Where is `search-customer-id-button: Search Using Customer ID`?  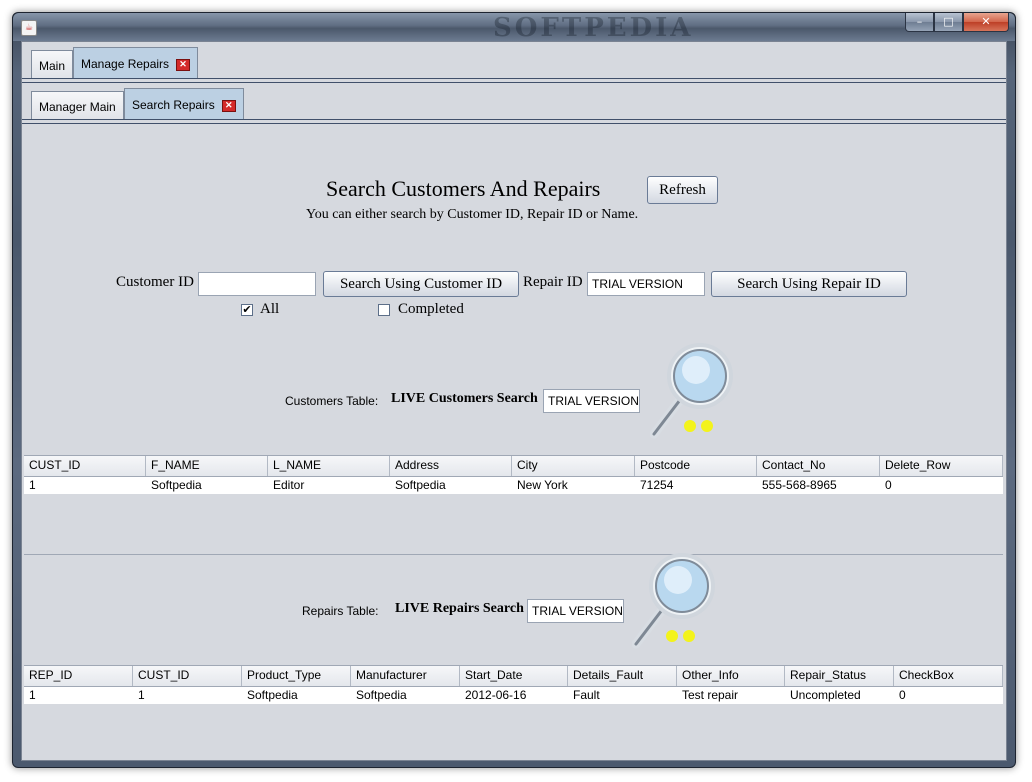
search-customer-id-button: Search Using Customer ID is located at coordinates (421, 284).